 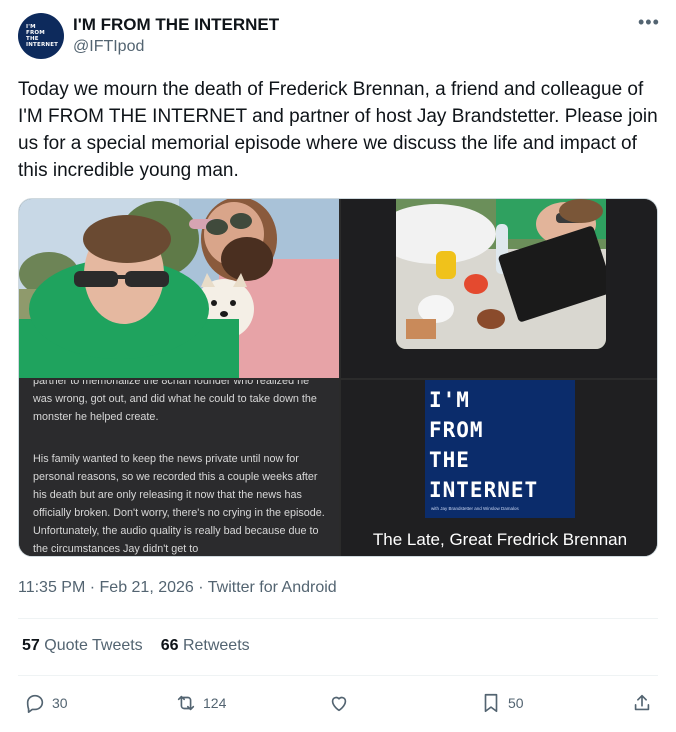 I want to click on quote-tweets-link: 57 Quote Tweets, so click(x=82, y=645).